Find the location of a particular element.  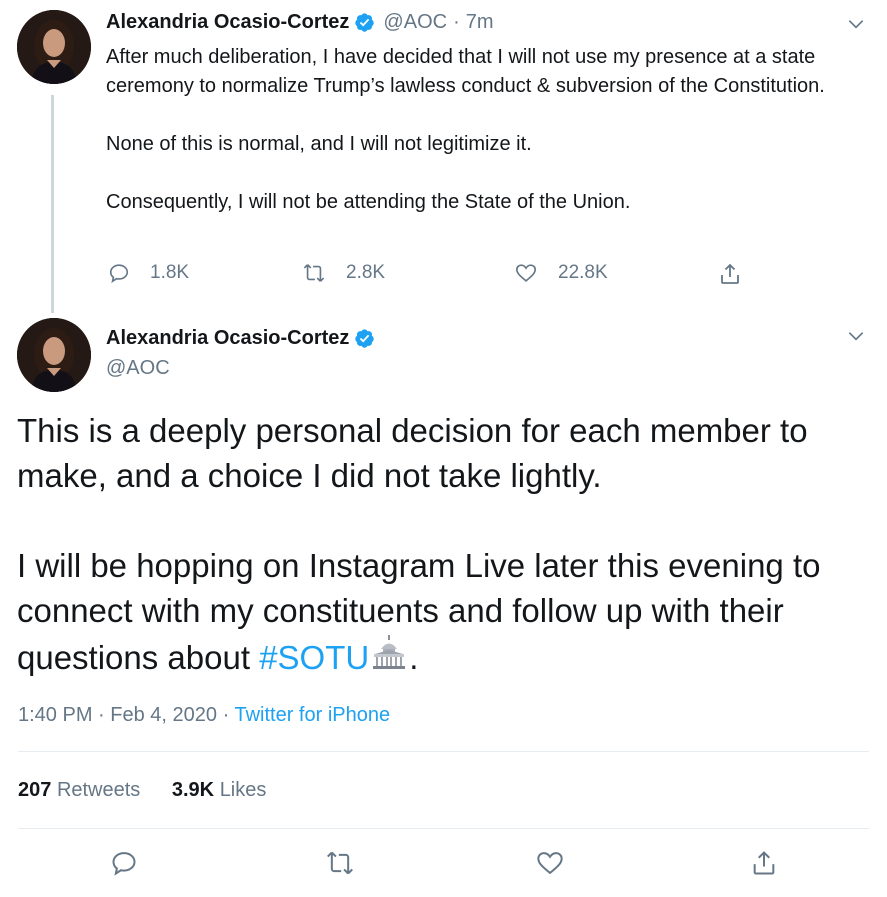

reply-button: 1.8K is located at coordinates (148, 273).